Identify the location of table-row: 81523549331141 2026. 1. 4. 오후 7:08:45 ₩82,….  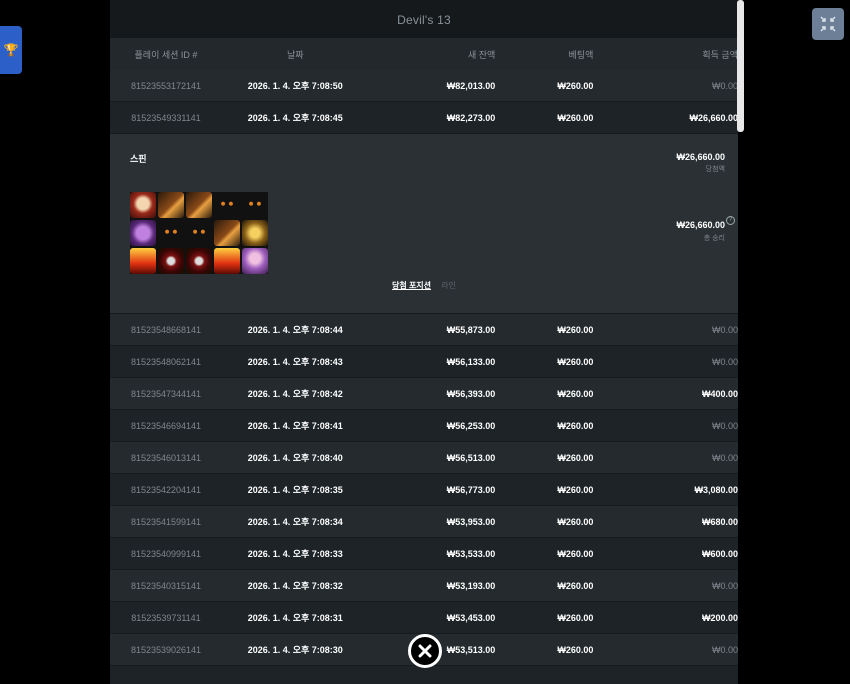
(424, 118).